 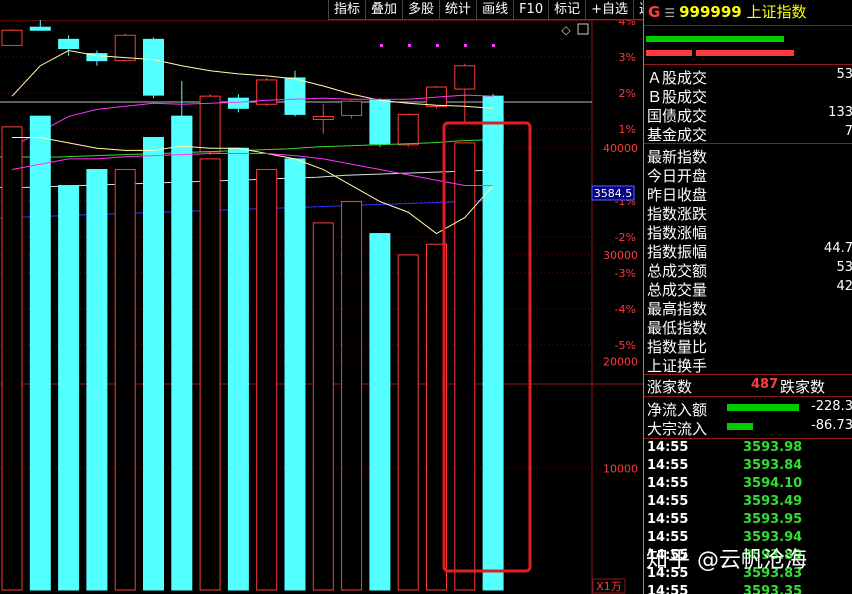 I want to click on block-row: 大宗流入 -86.73, so click(x=749, y=428).